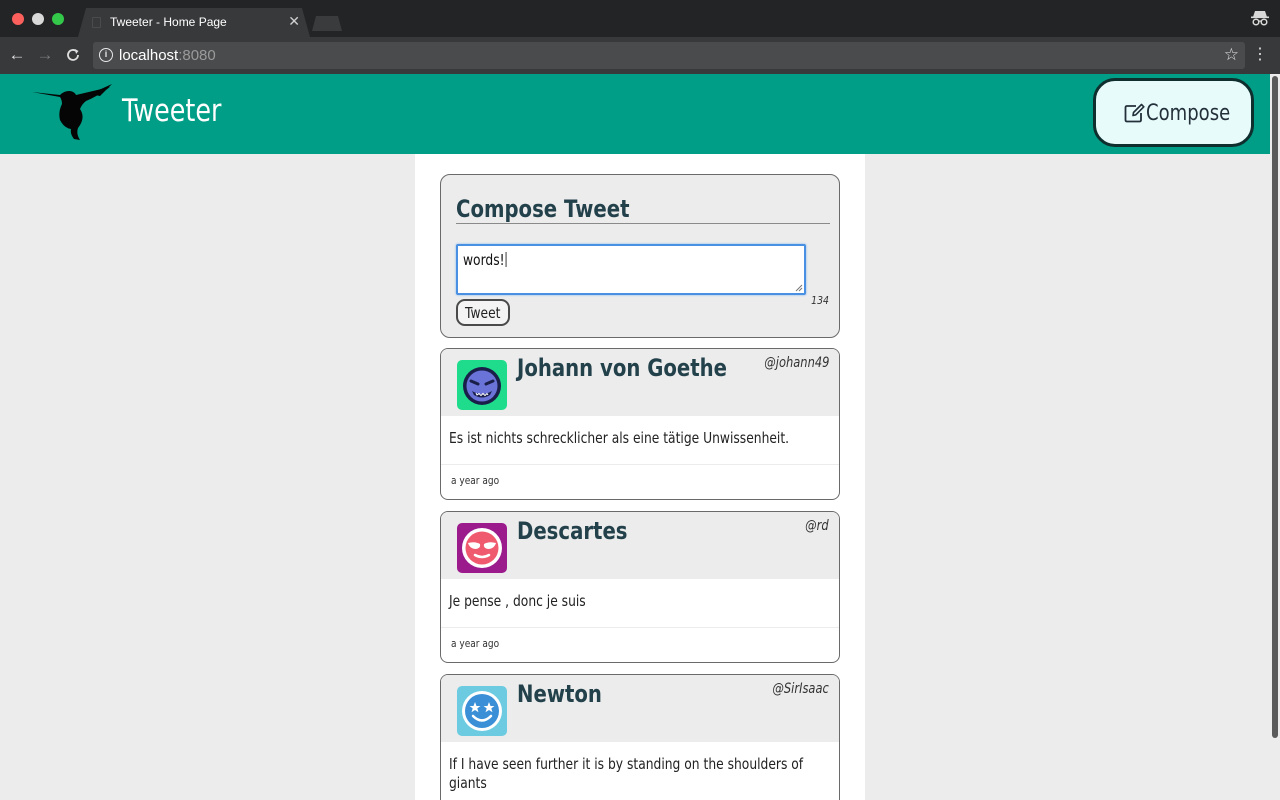  Describe the element at coordinates (168, 22) in the screenshot. I see `tab-title: Tweeter - Home Page` at that location.